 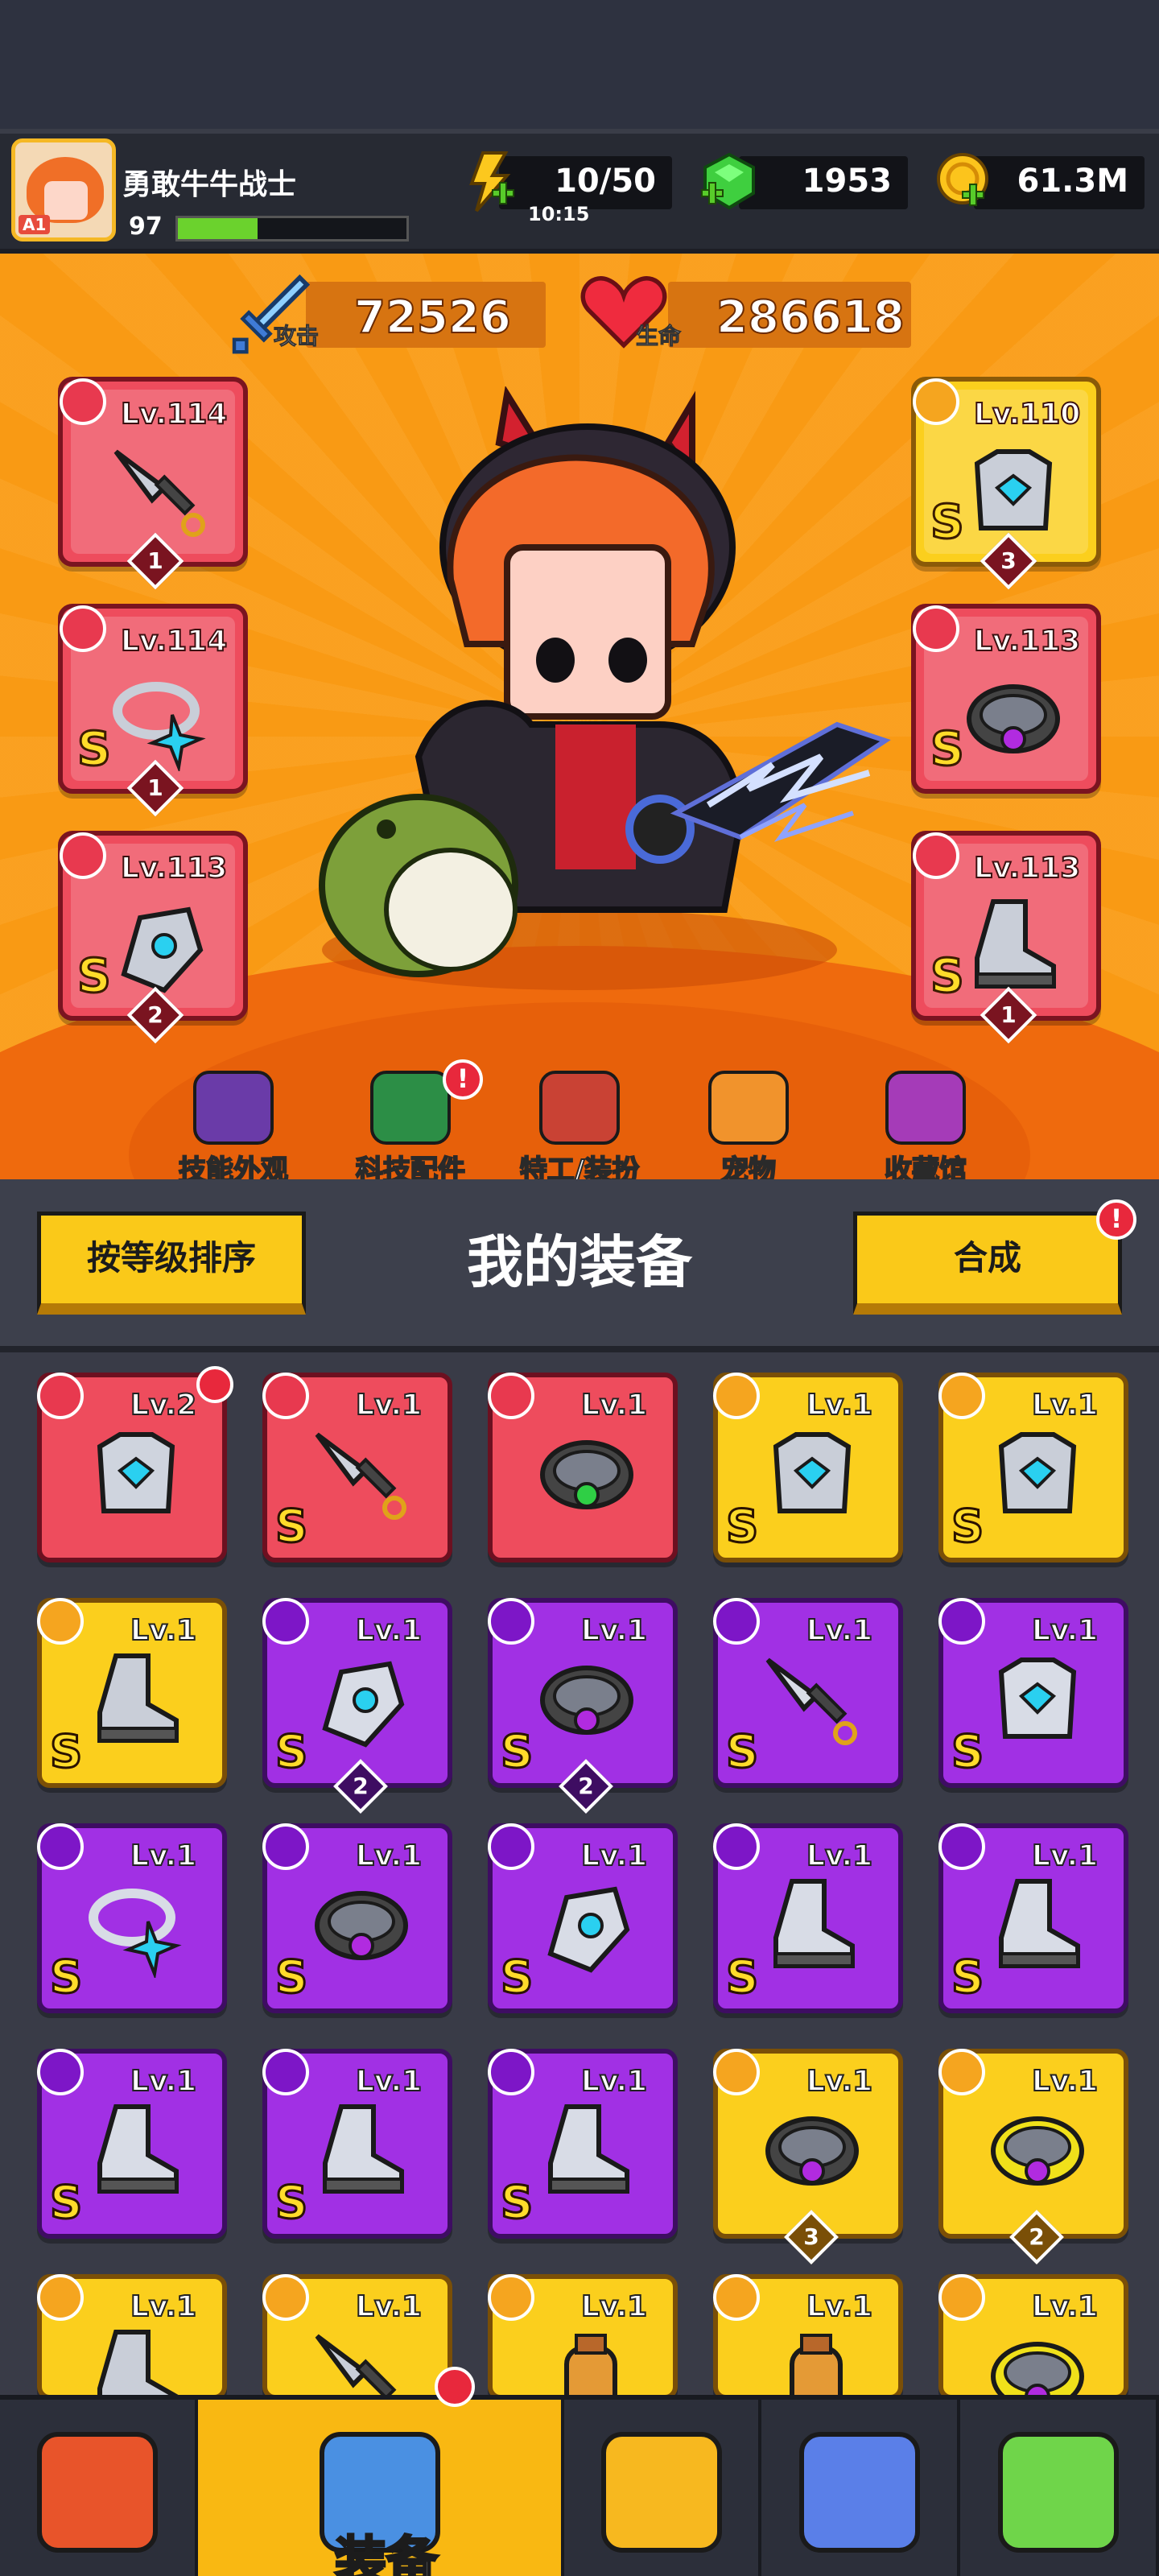 What do you see at coordinates (586, 1926) in the screenshot?
I see `blade-gauntlet-icon` at bounding box center [586, 1926].